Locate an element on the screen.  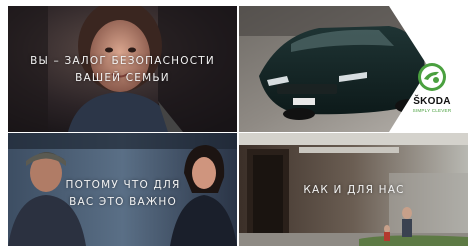
caption-house-line1: КАК И ДЛЯ НАС is located at coordinates (354, 190).